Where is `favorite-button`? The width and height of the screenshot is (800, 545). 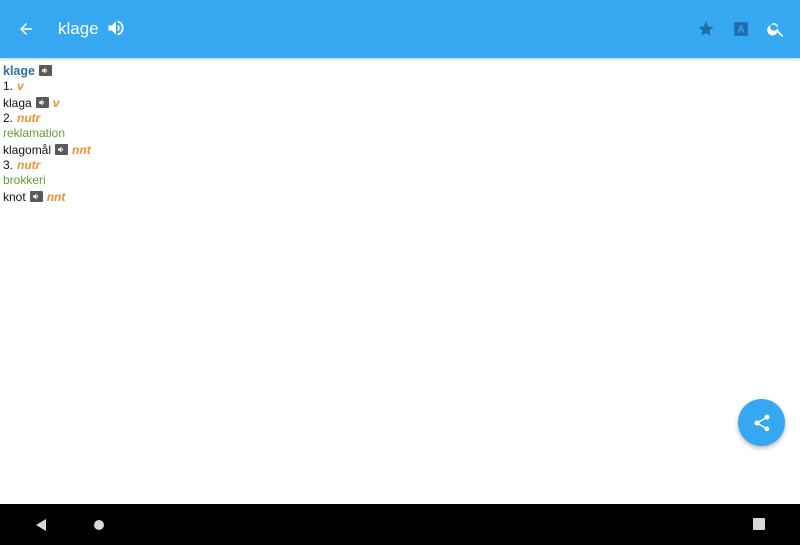
favorite-button is located at coordinates (706, 29).